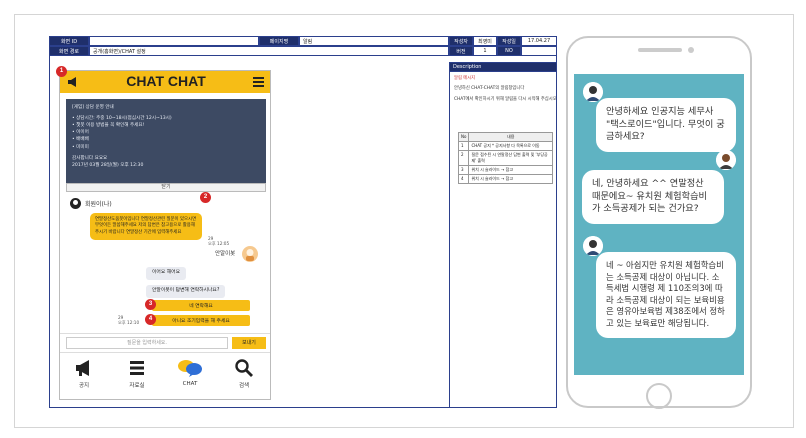  What do you see at coordinates (150, 304) in the screenshot?
I see `annotation-badge-3: 3` at bounding box center [150, 304].